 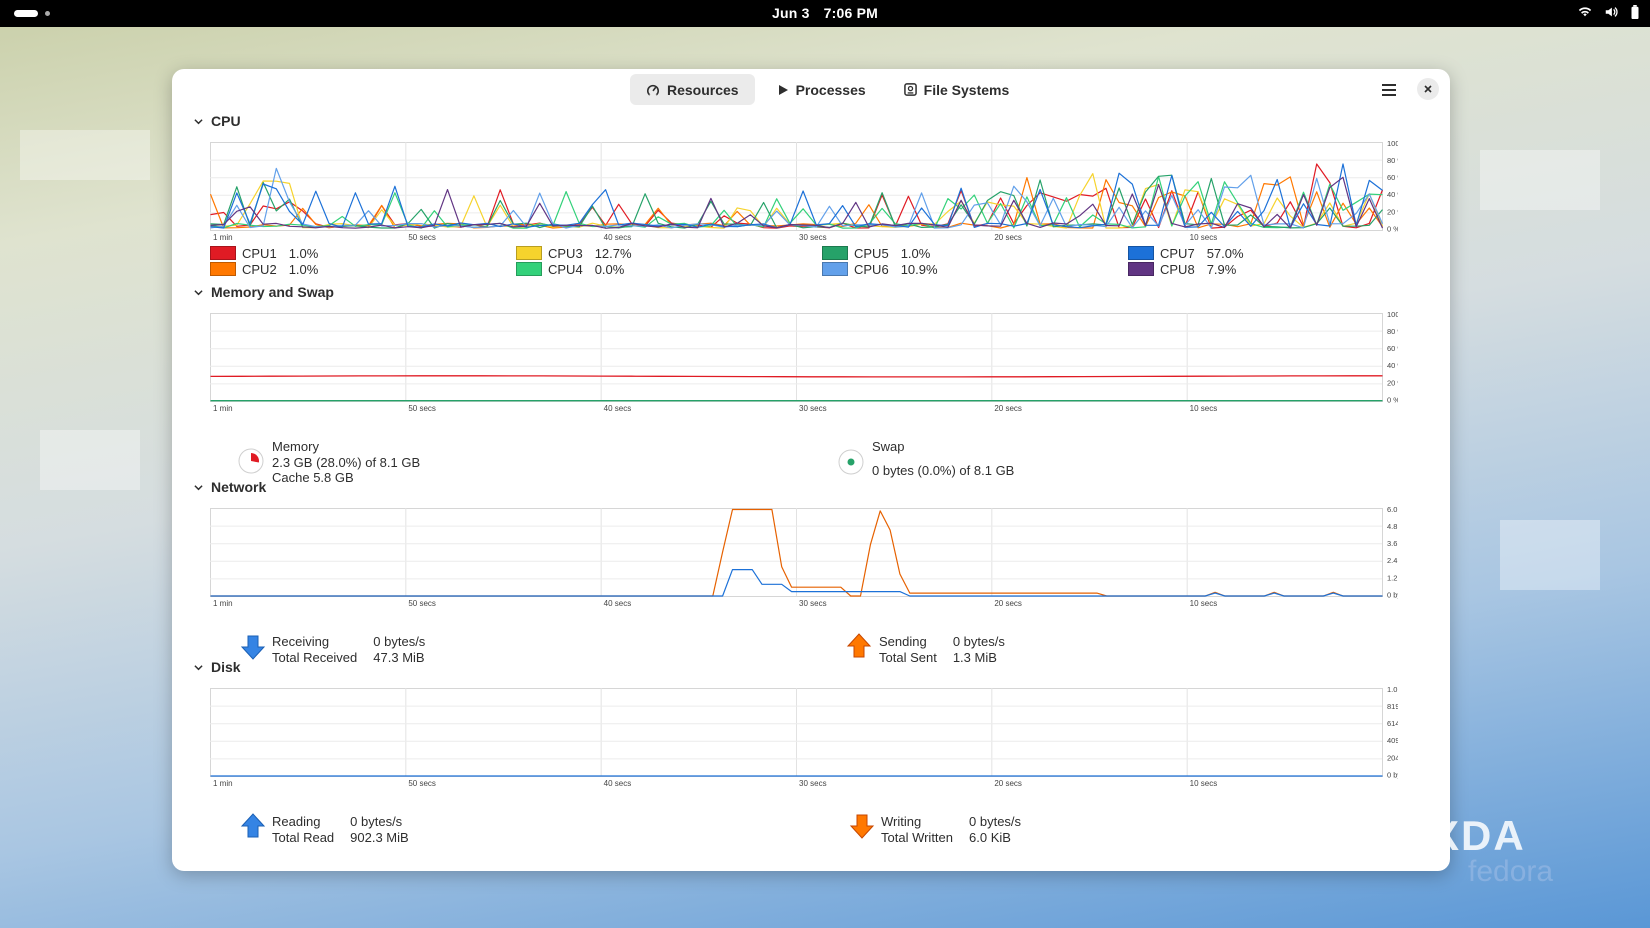 What do you see at coordinates (825, 13) in the screenshot?
I see `clock: Jun 3 7:06 PM` at bounding box center [825, 13].